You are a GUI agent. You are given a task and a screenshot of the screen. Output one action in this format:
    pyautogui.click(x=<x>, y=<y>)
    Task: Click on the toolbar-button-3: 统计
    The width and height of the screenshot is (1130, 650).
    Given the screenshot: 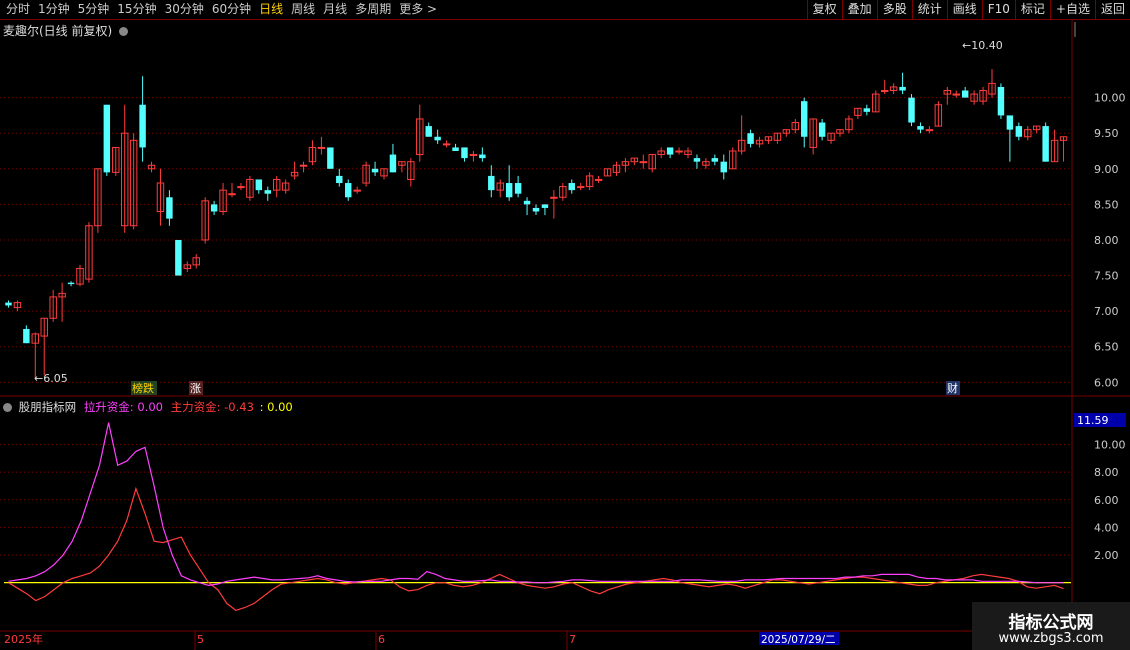 What is the action you would take?
    pyautogui.click(x=929, y=9)
    